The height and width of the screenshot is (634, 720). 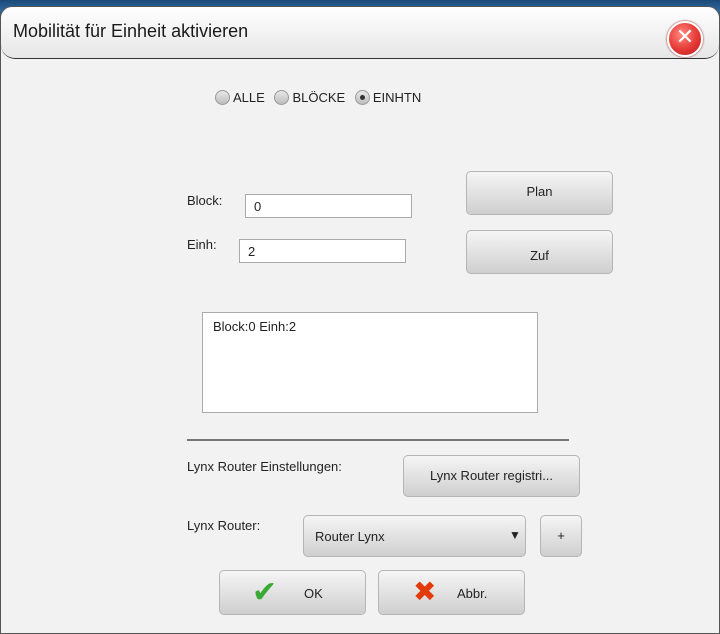 I want to click on radio-einhtn: EINHTN, so click(x=387, y=97).